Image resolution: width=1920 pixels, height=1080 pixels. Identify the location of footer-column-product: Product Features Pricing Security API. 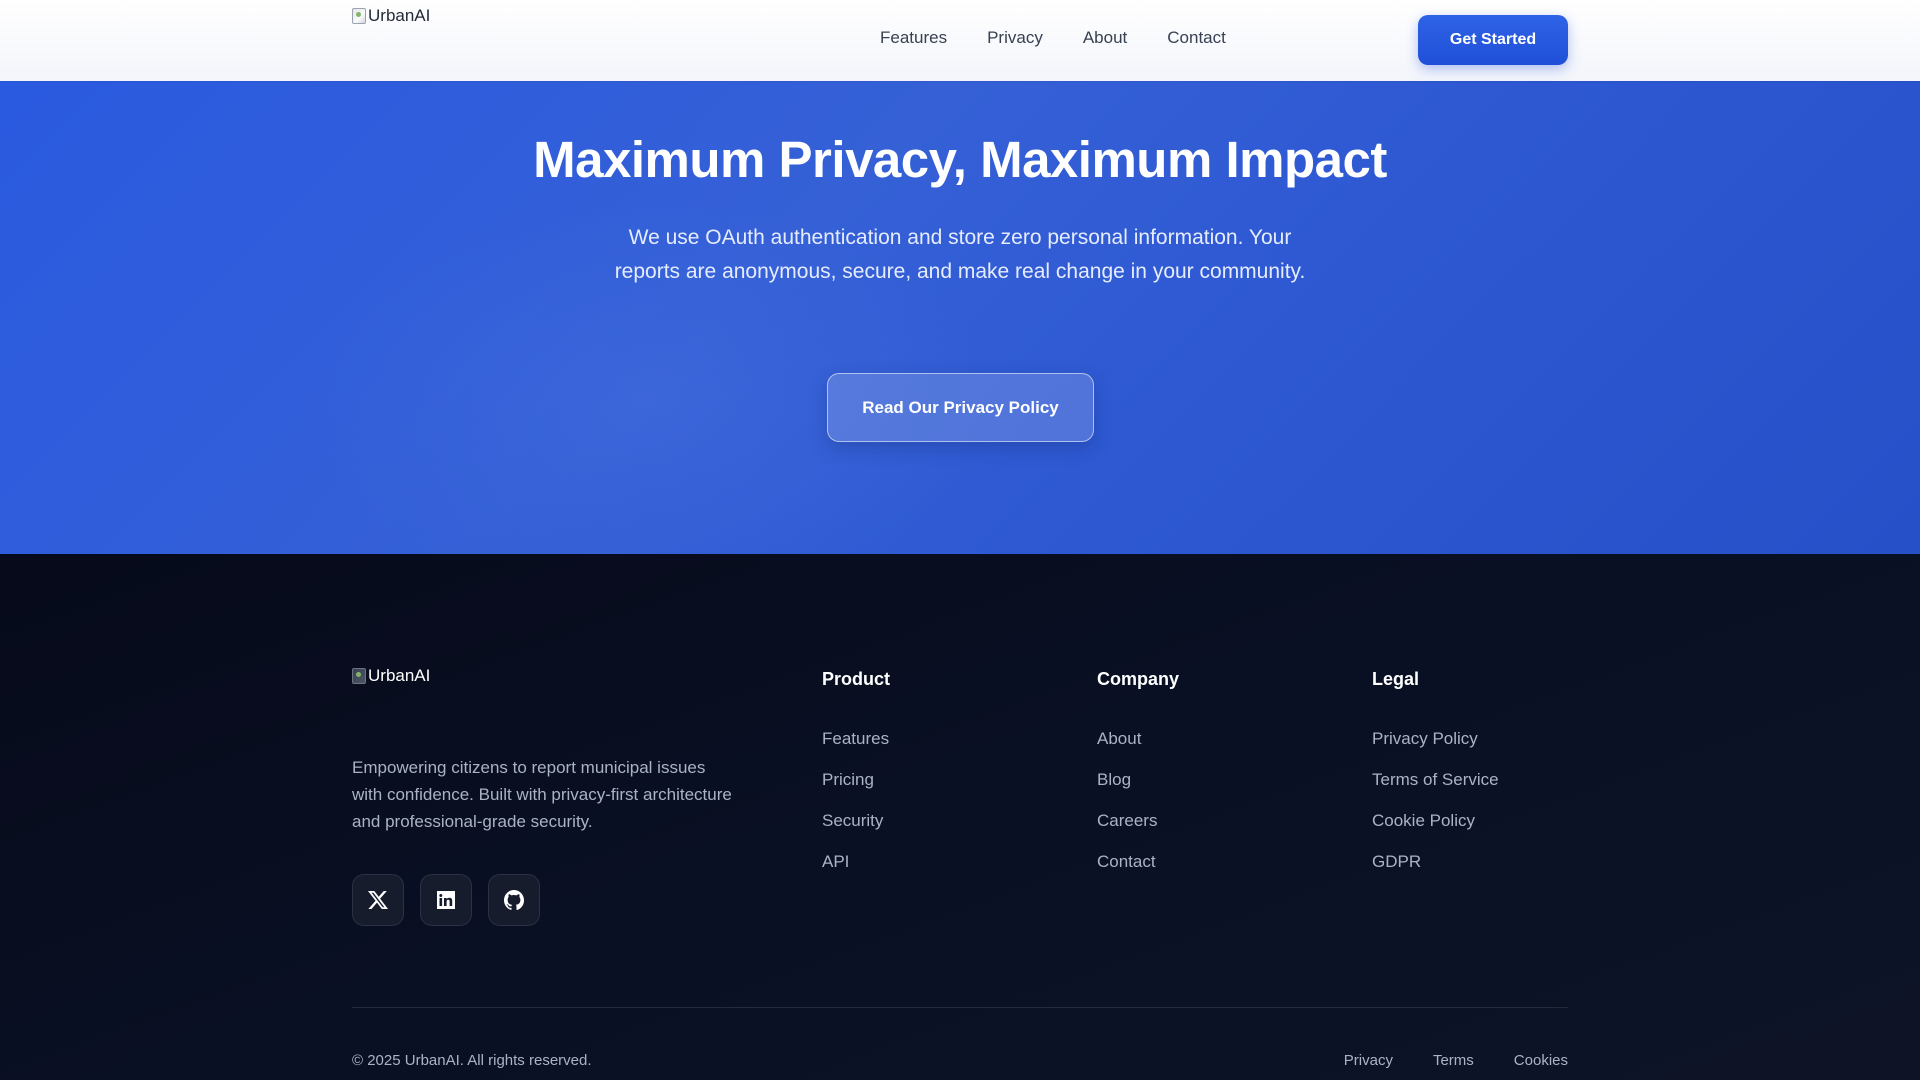
(856, 780).